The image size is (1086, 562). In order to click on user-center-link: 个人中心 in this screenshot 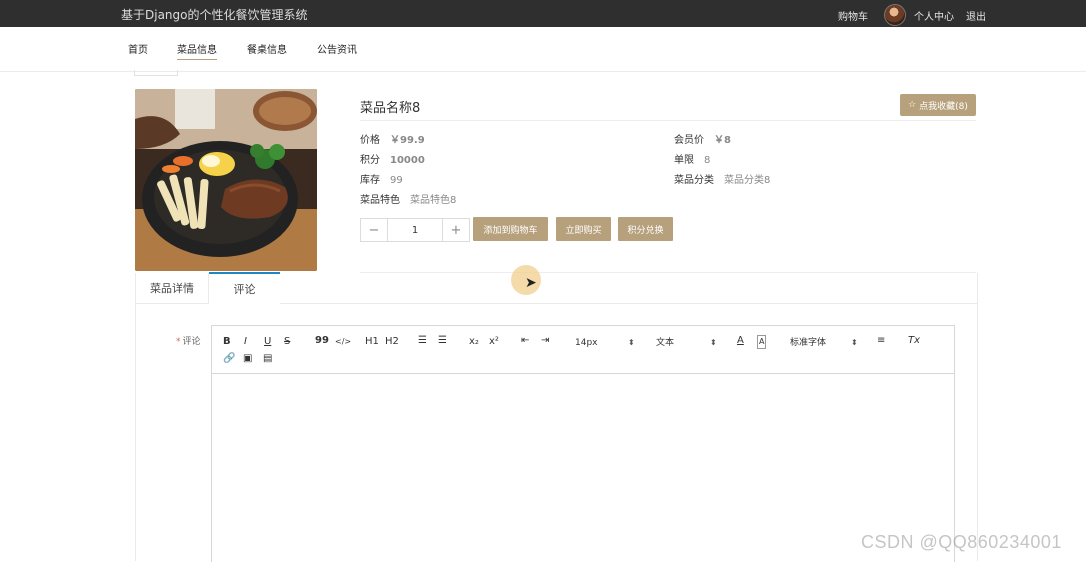, I will do `click(934, 15)`.